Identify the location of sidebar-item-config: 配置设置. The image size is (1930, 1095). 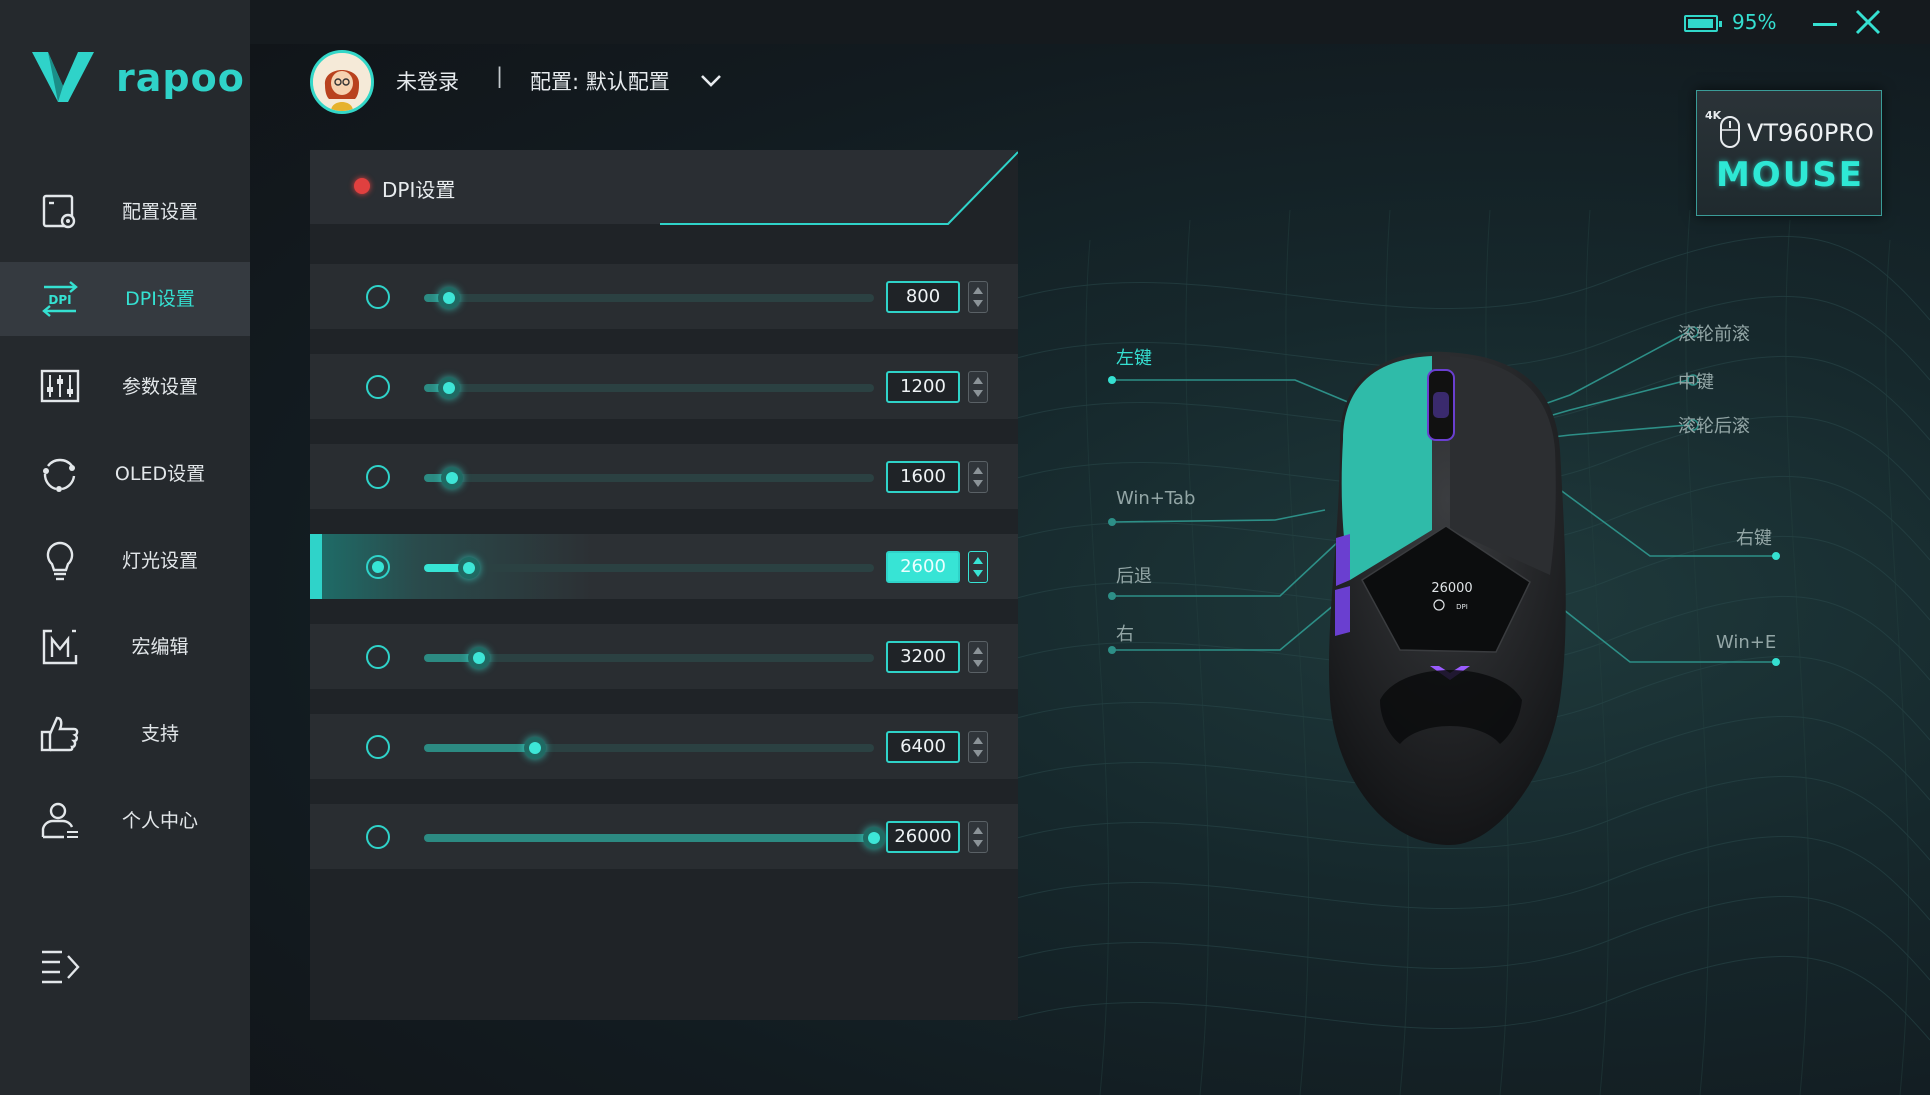
(125, 212).